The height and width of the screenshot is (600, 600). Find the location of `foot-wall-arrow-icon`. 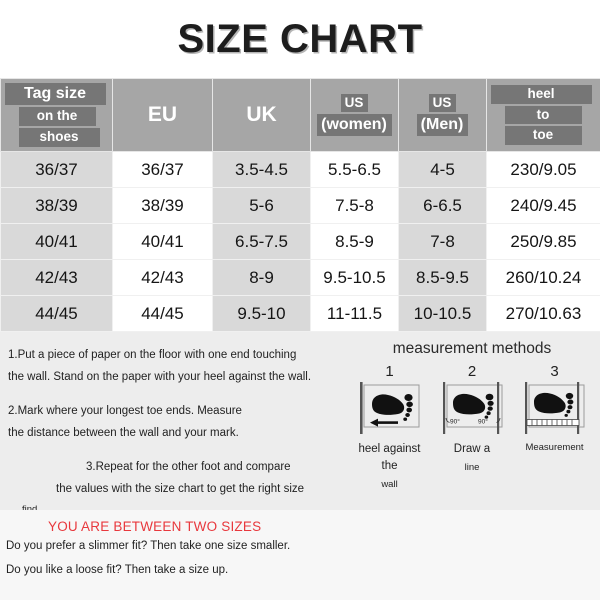

foot-wall-arrow-icon is located at coordinates (390, 407).